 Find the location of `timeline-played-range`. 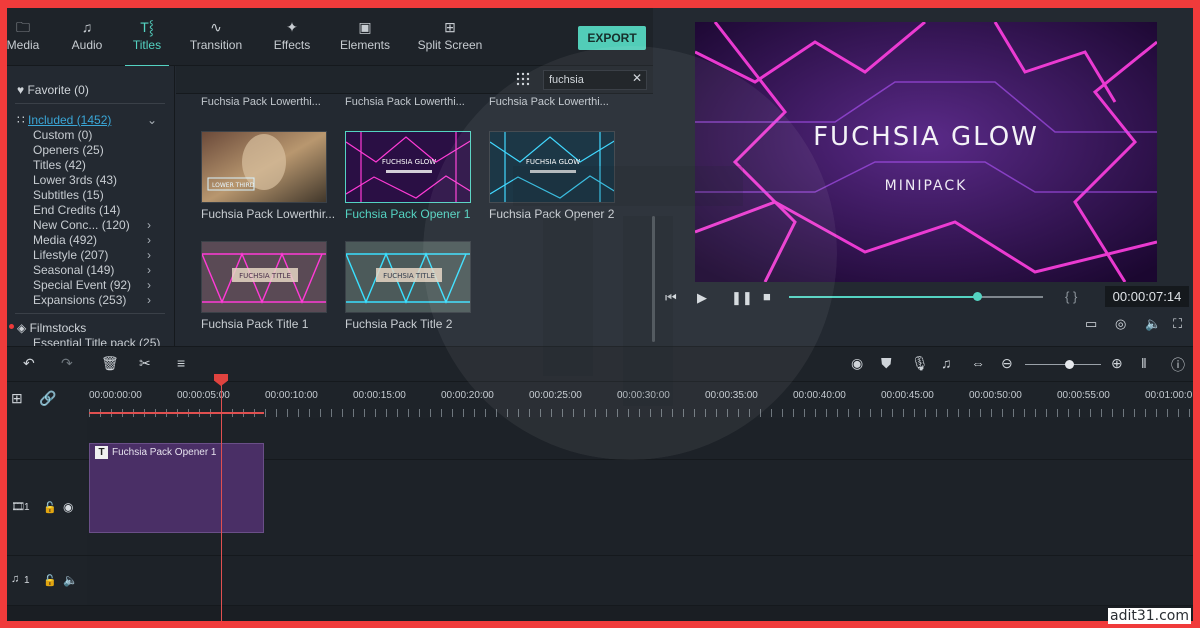

timeline-played-range is located at coordinates (176, 413).